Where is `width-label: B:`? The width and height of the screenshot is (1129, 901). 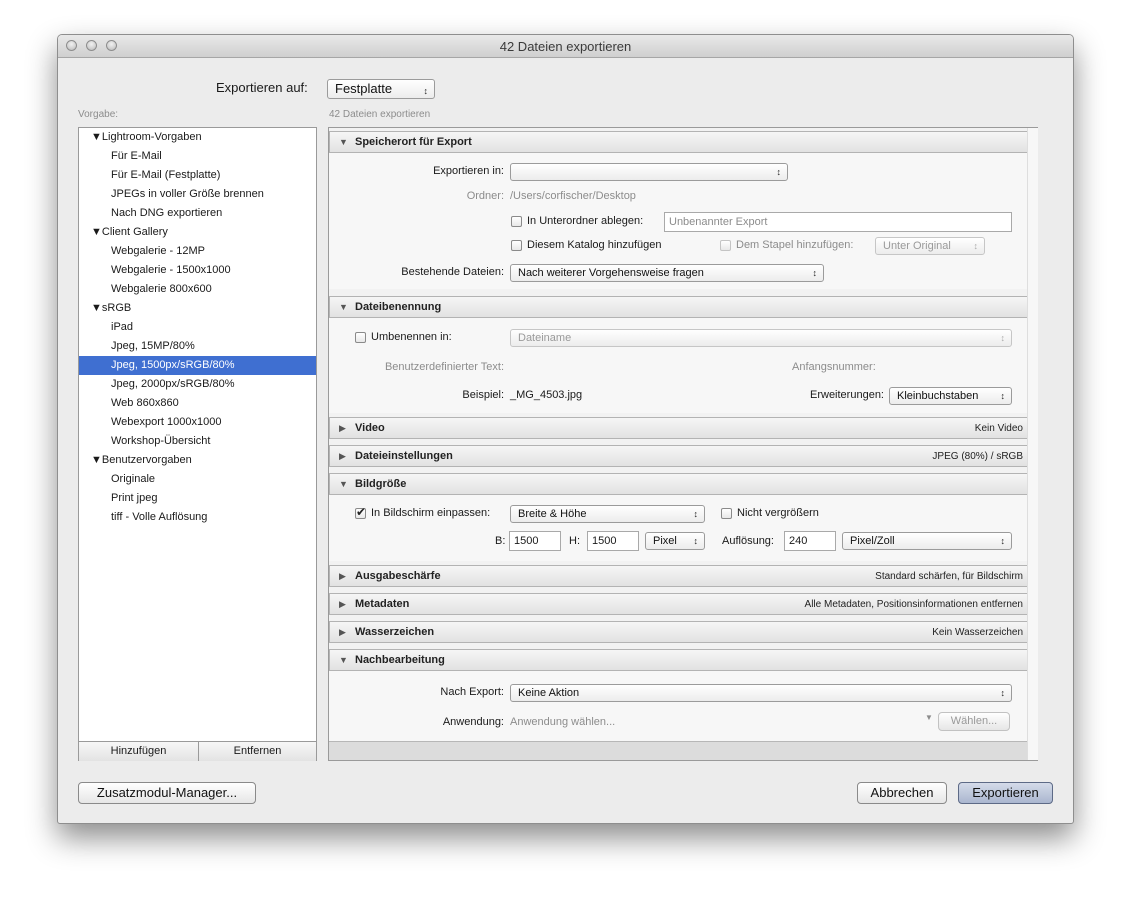 width-label: B: is located at coordinates (500, 541).